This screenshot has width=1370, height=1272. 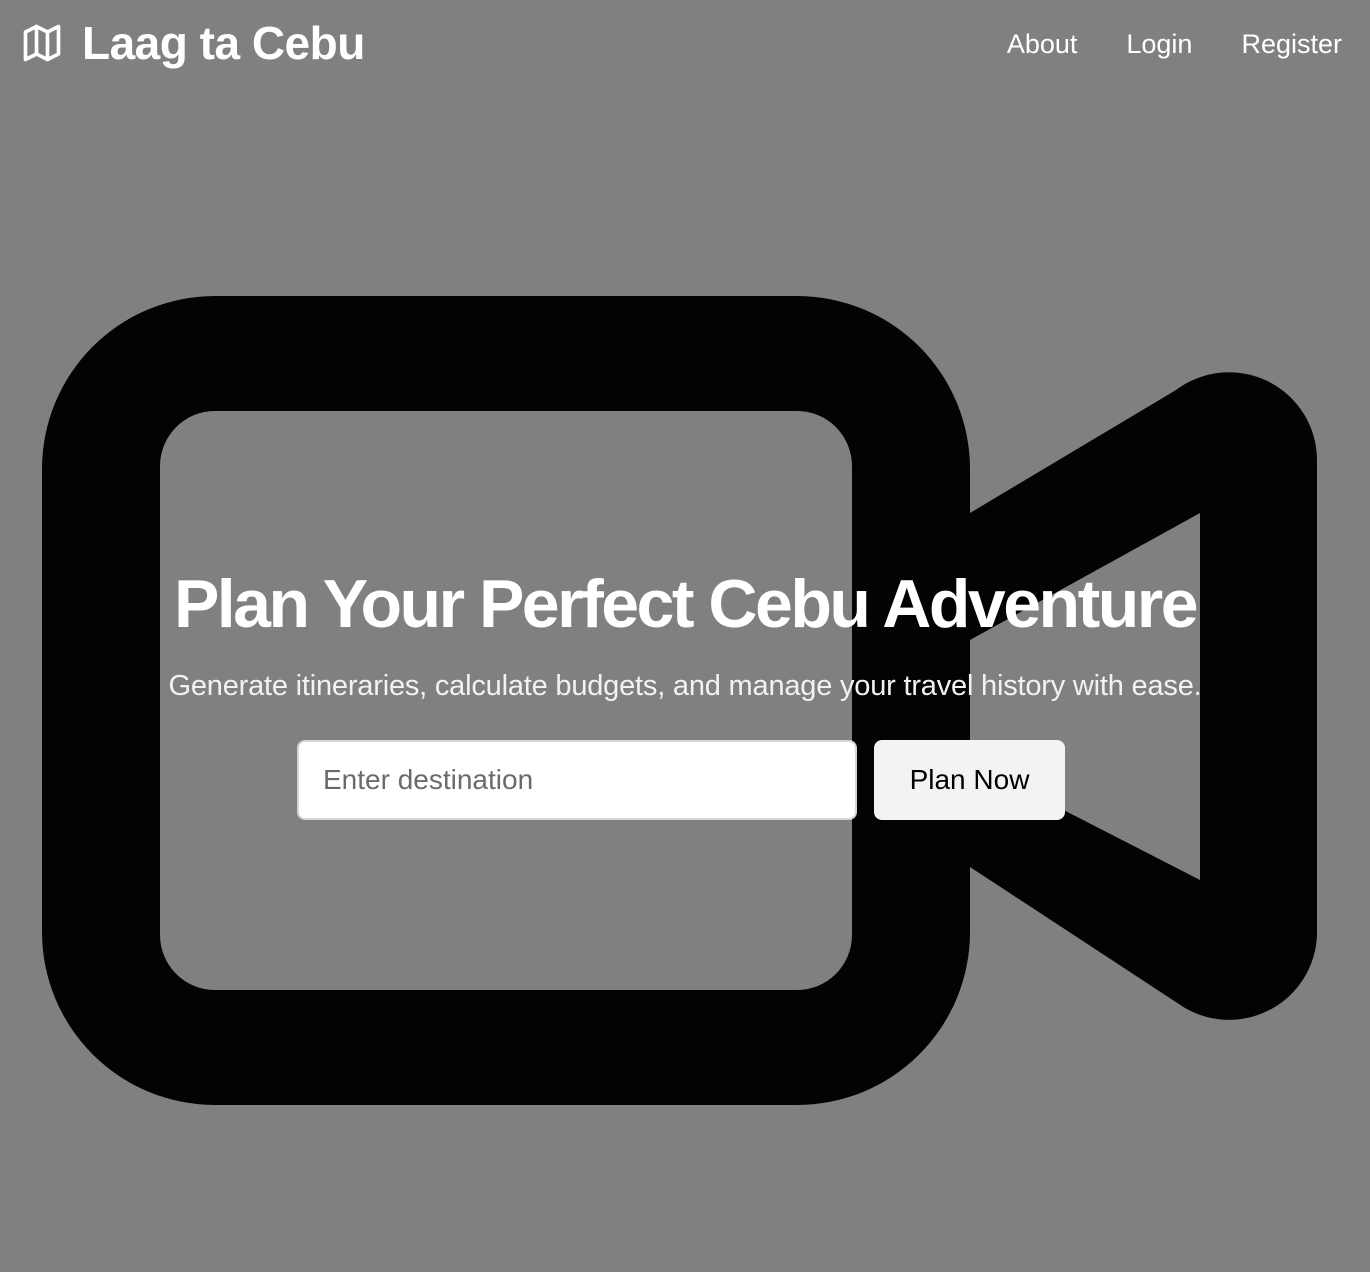 I want to click on nav-links: About Login Register, so click(x=1150, y=44).